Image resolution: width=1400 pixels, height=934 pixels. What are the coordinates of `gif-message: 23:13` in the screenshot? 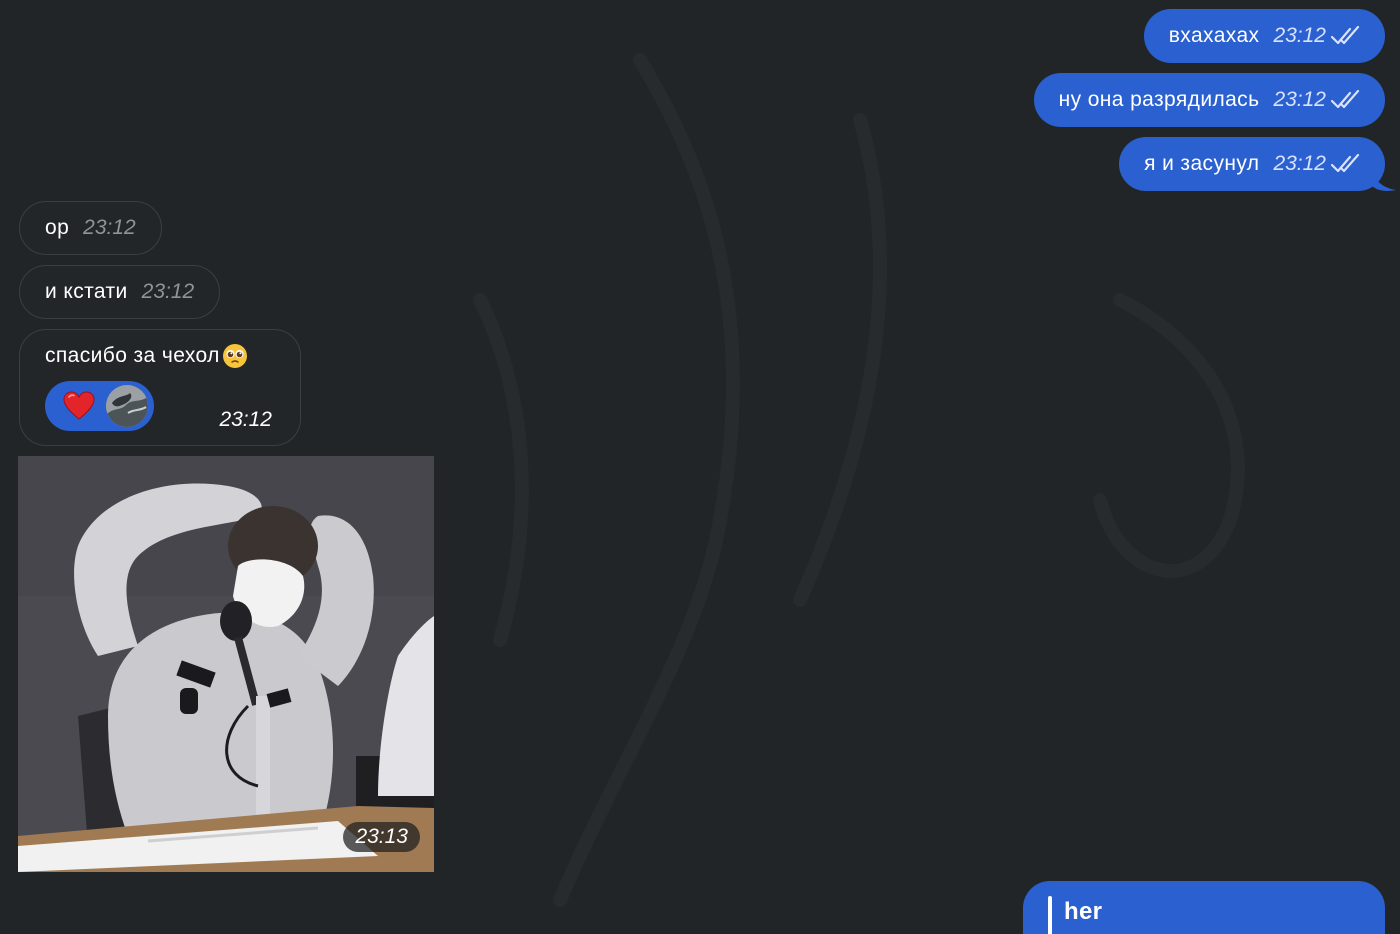 It's located at (226, 664).